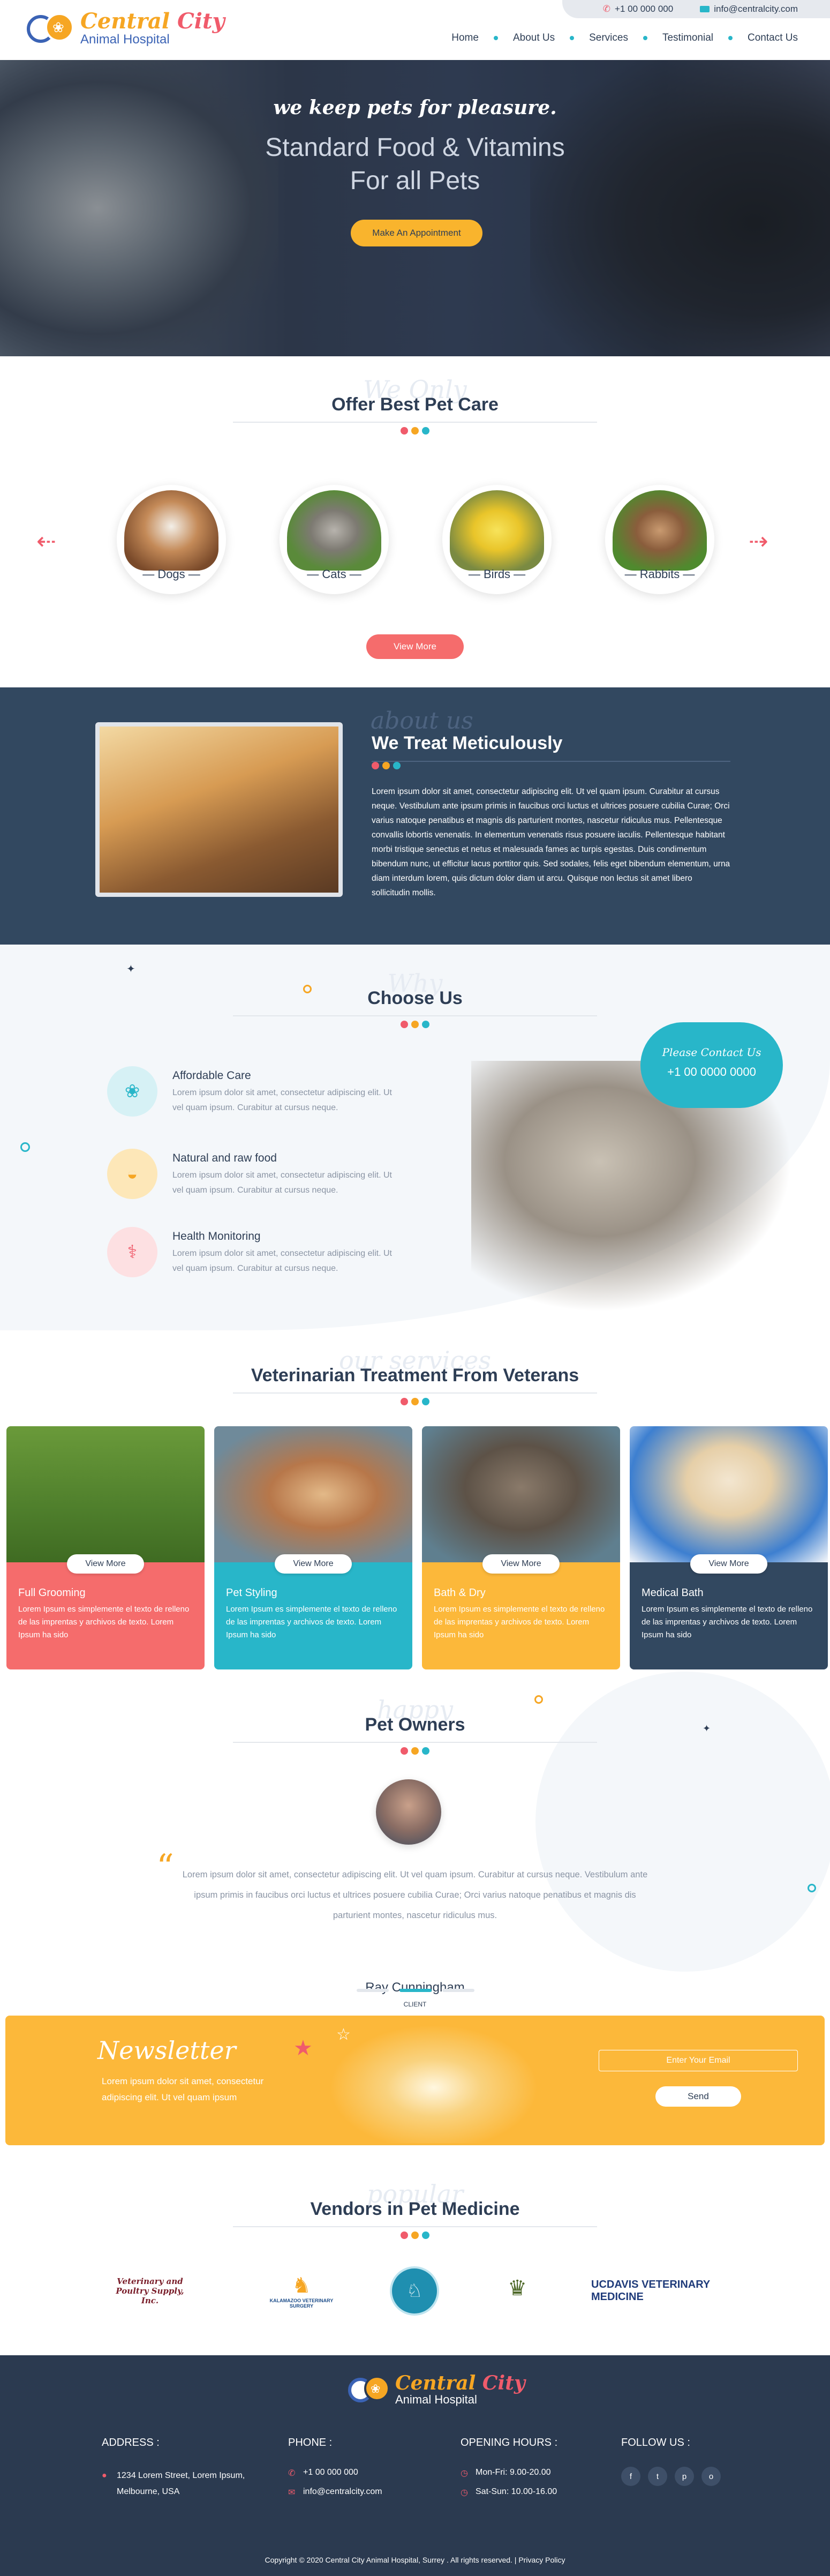 The width and height of the screenshot is (830, 2576). I want to click on nav-testimonial: Testimonial, so click(687, 38).